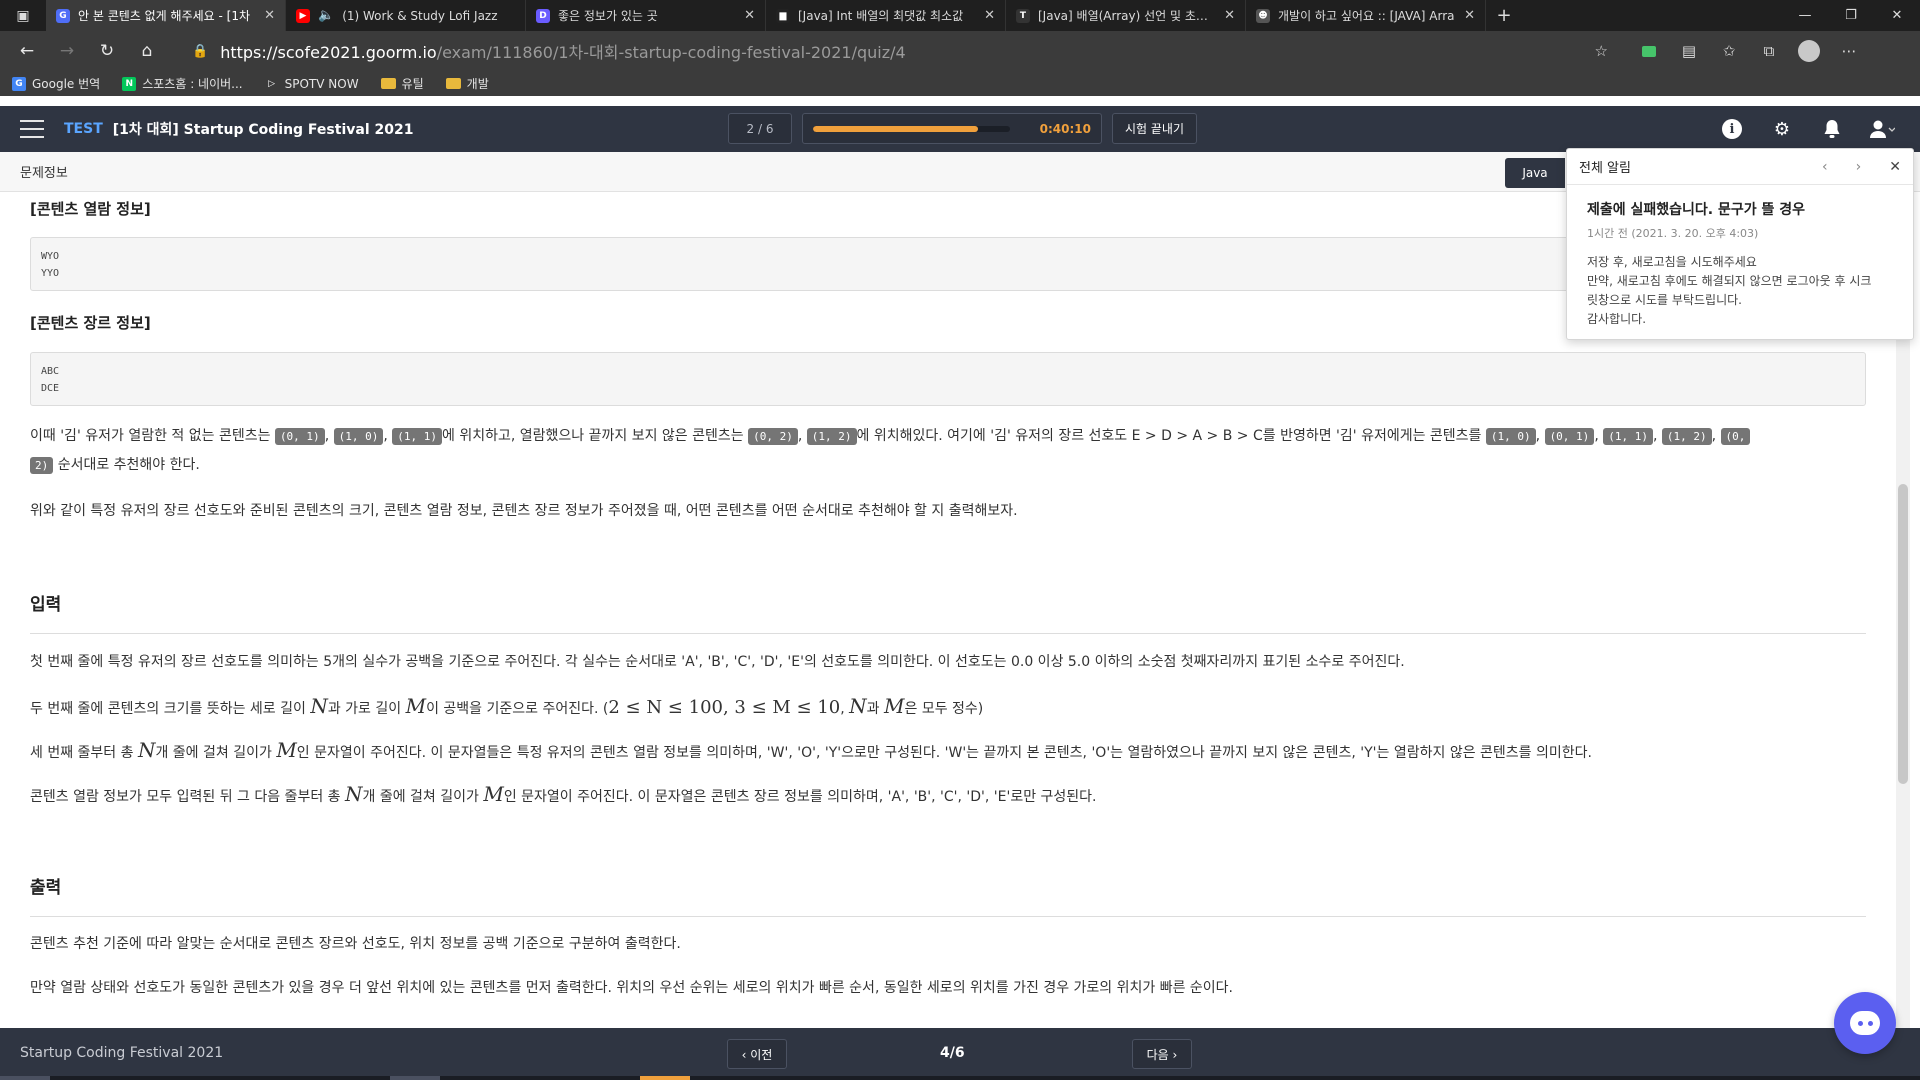 This screenshot has height=1080, width=1920. What do you see at coordinates (875, 709) in the screenshot?
I see `text: 과` at bounding box center [875, 709].